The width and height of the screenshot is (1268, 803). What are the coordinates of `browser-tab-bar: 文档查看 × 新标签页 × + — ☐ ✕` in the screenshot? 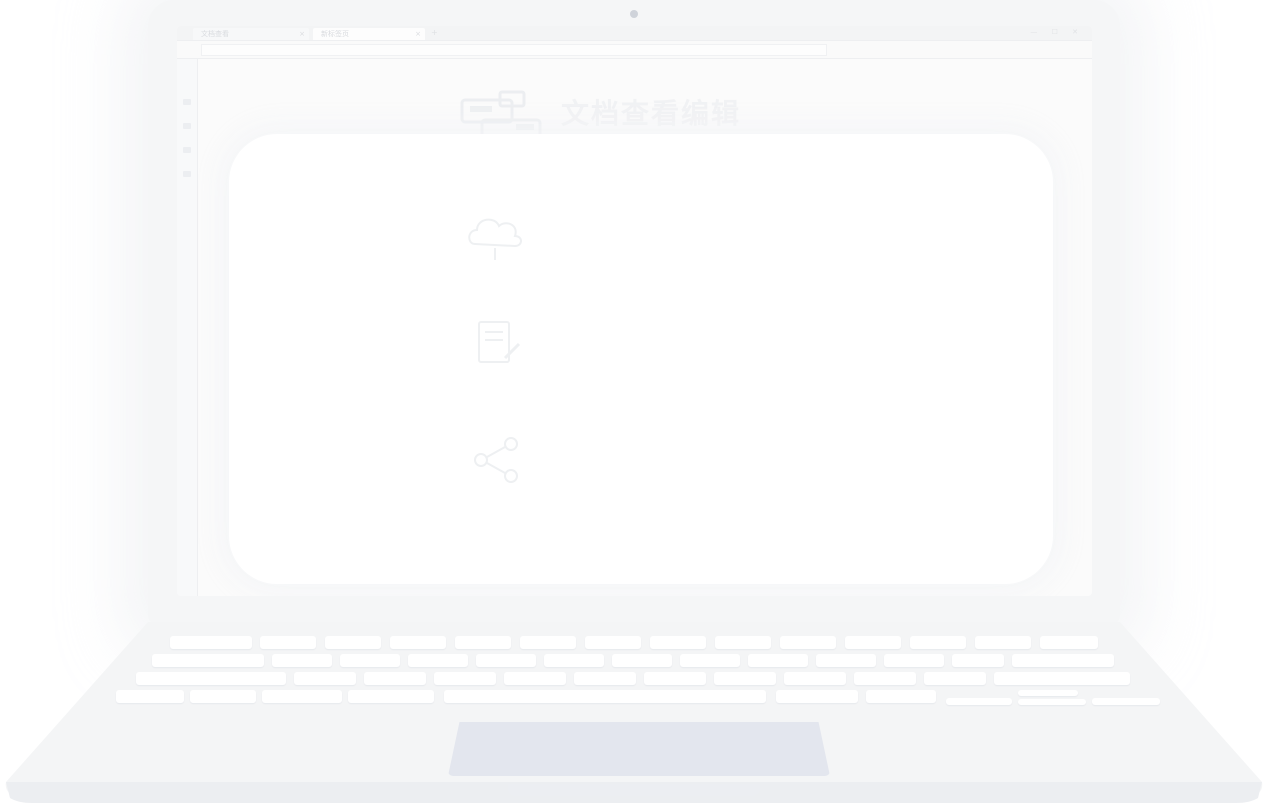 It's located at (634, 33).